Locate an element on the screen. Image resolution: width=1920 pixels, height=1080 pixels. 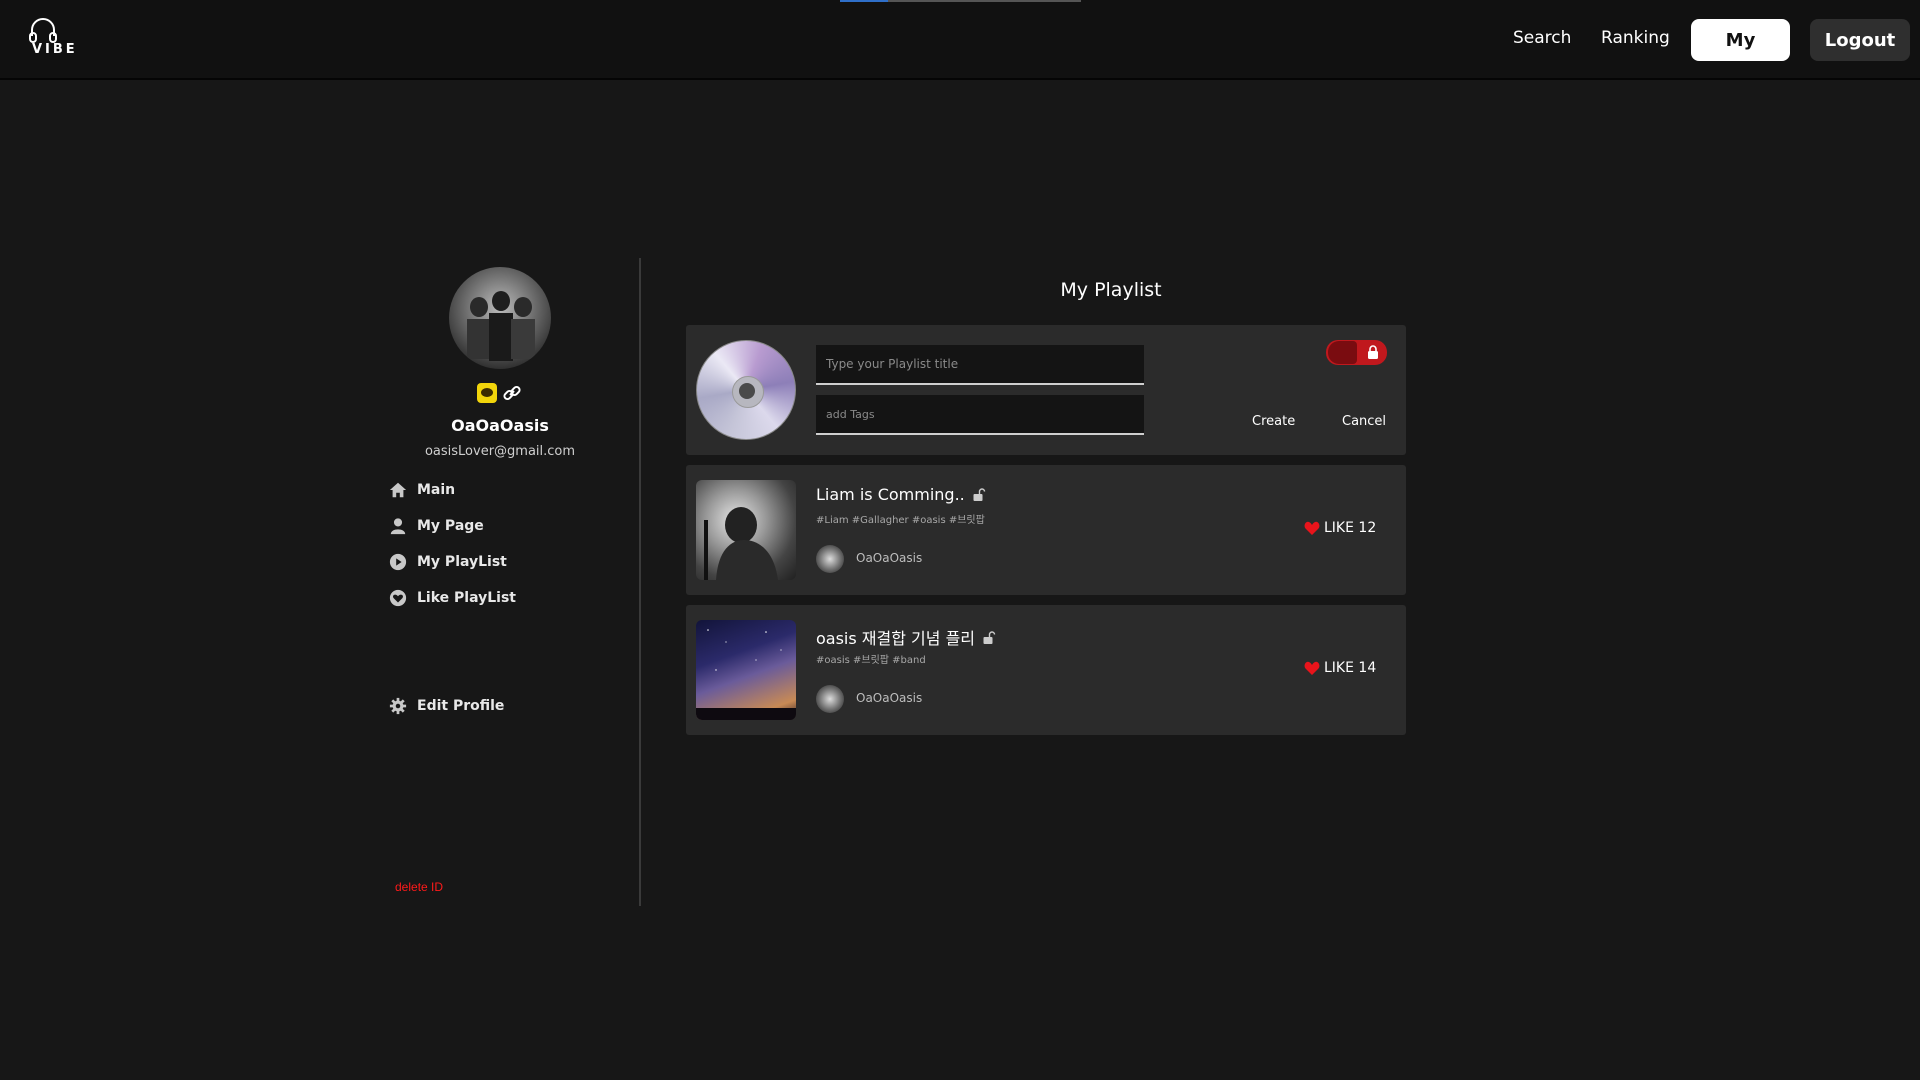
sidebar-item-label: Main is located at coordinates (436, 490).